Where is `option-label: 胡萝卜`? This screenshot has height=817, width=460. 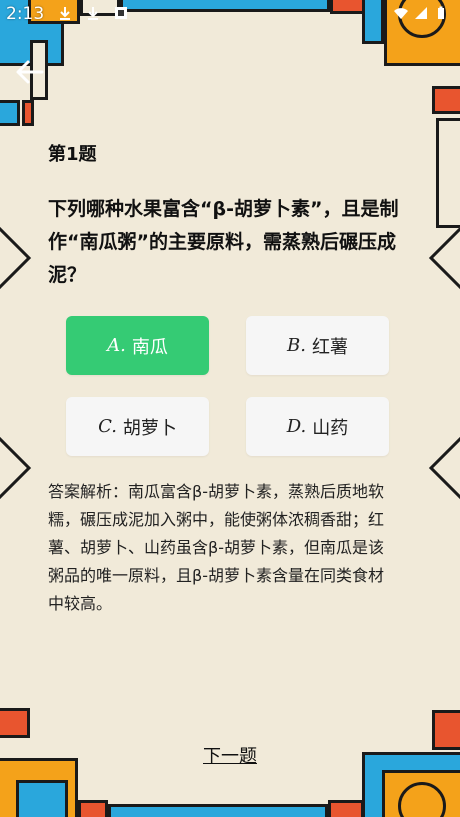 option-label: 胡萝卜 is located at coordinates (149, 428).